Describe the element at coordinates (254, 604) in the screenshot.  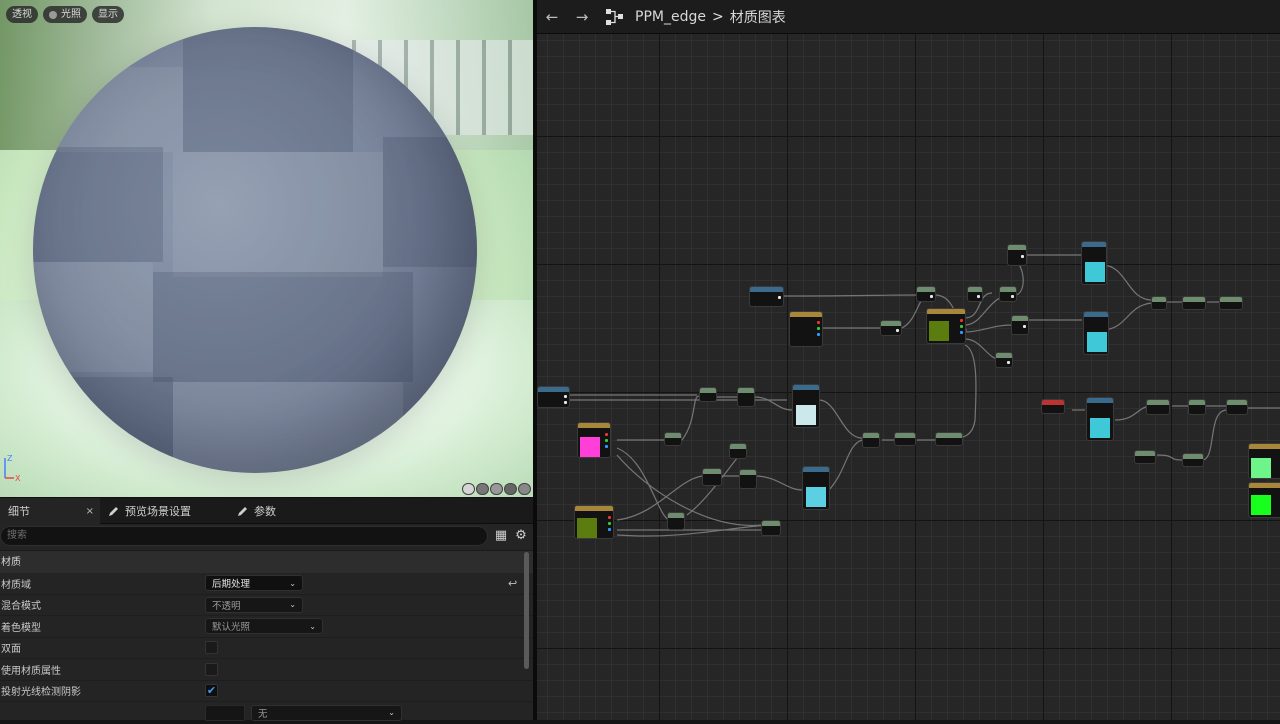
I see `blend-mode-dropdown: 不透明 ⌄` at that location.